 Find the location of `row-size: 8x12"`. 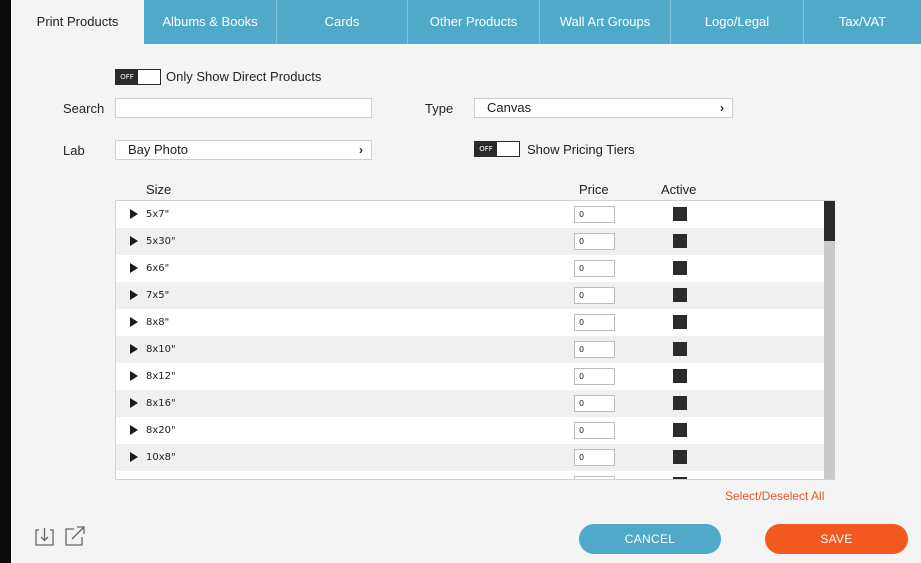

row-size: 8x12" is located at coordinates (161, 376).